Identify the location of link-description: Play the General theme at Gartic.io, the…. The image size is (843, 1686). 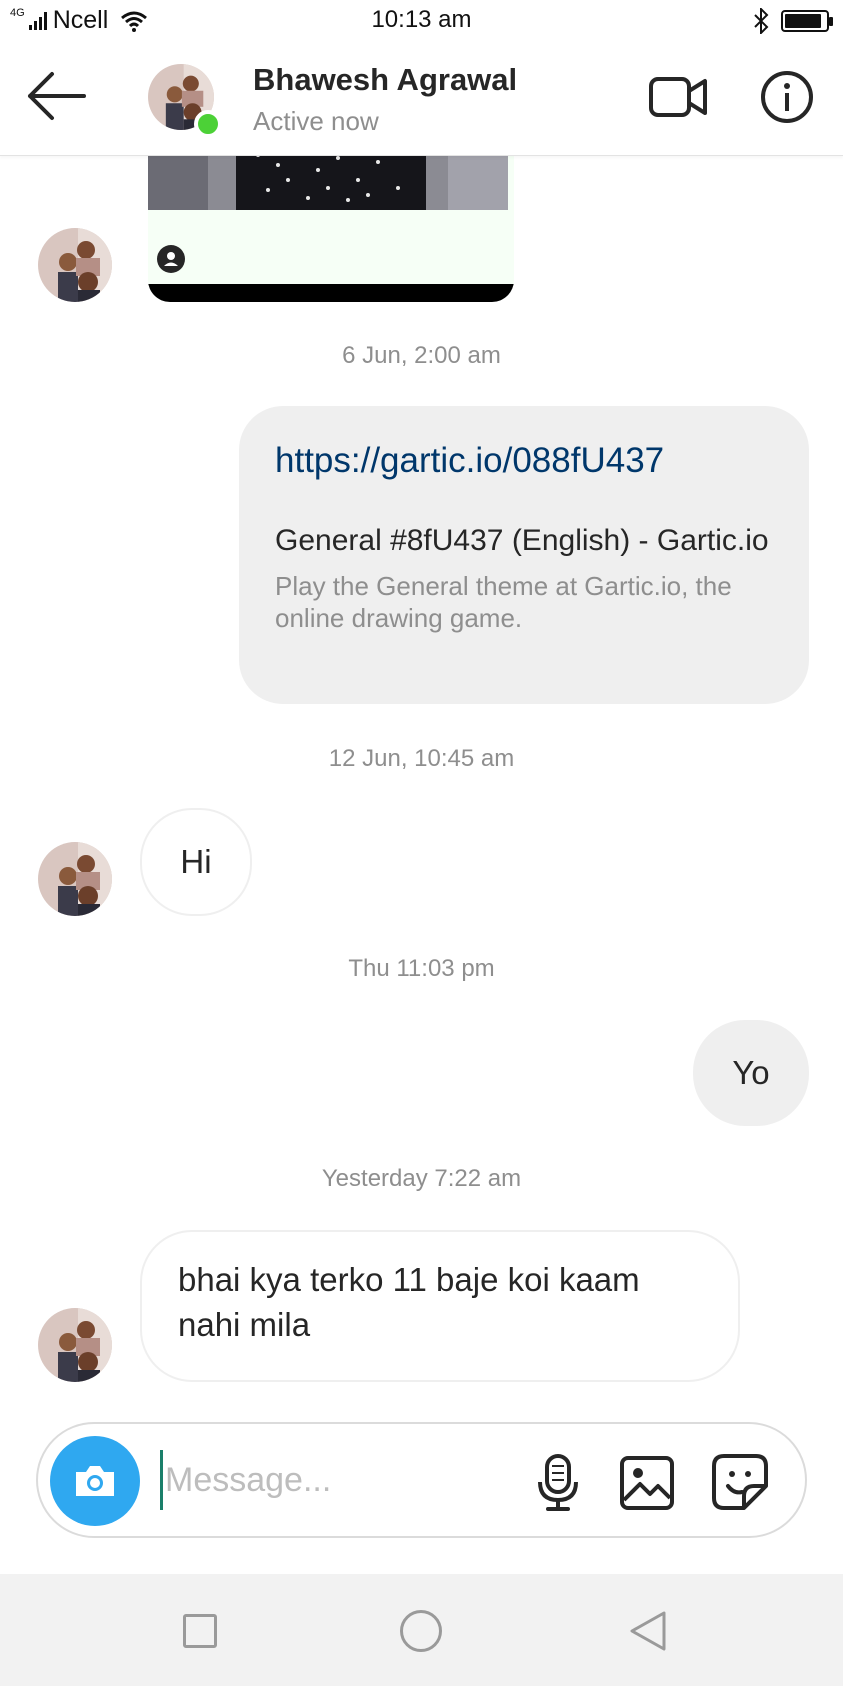
(503, 602).